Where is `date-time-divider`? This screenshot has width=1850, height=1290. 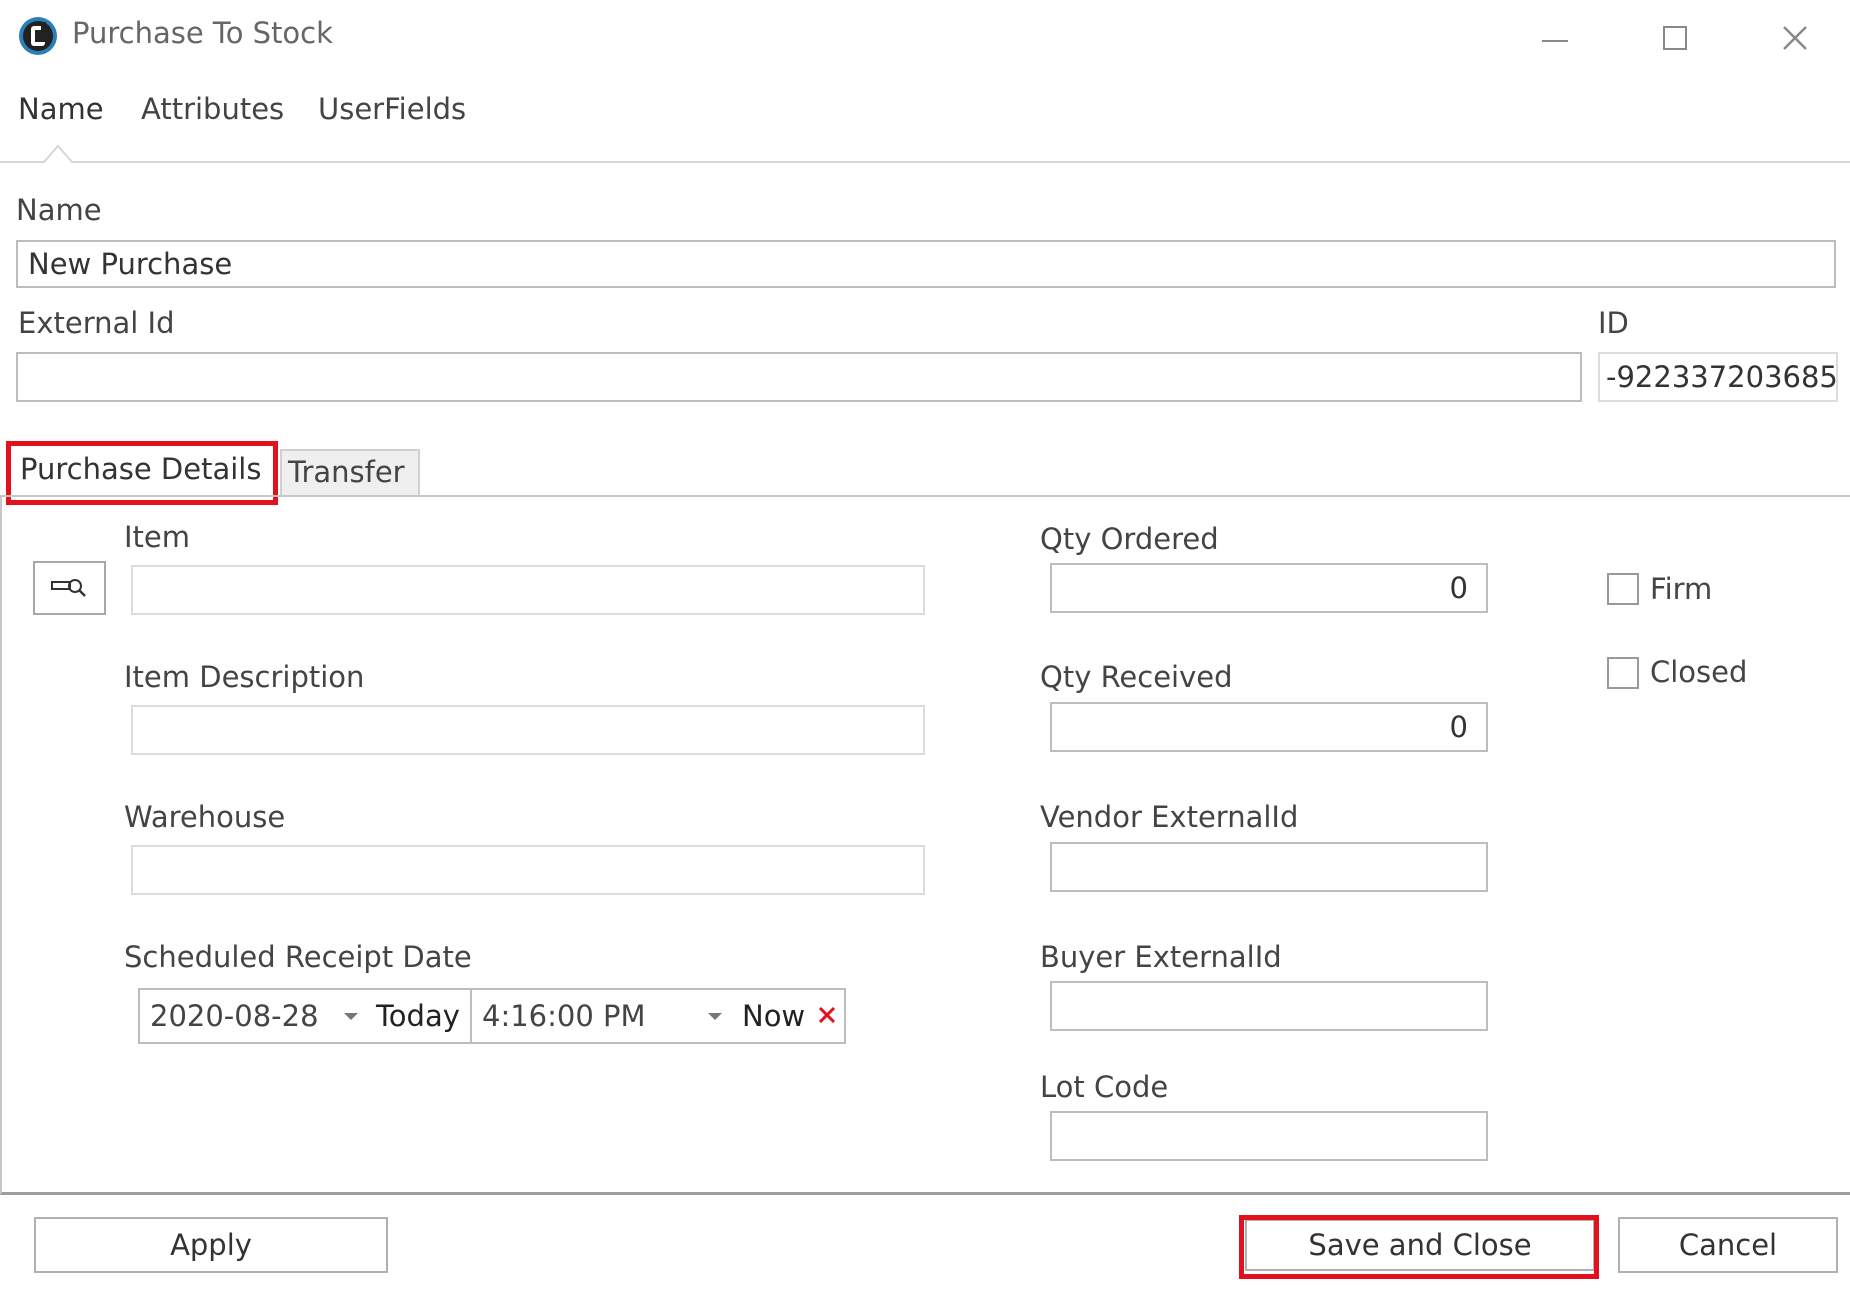
date-time-divider is located at coordinates (471, 1016).